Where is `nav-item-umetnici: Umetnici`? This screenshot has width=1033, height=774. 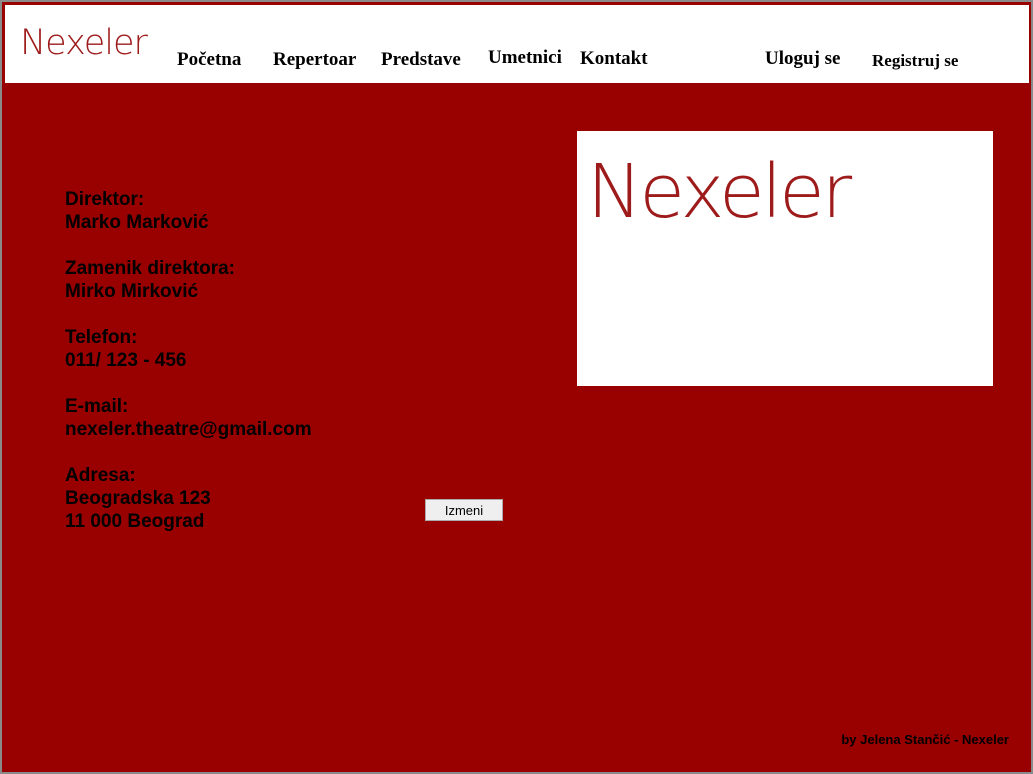 nav-item-umetnici: Umetnici is located at coordinates (525, 58).